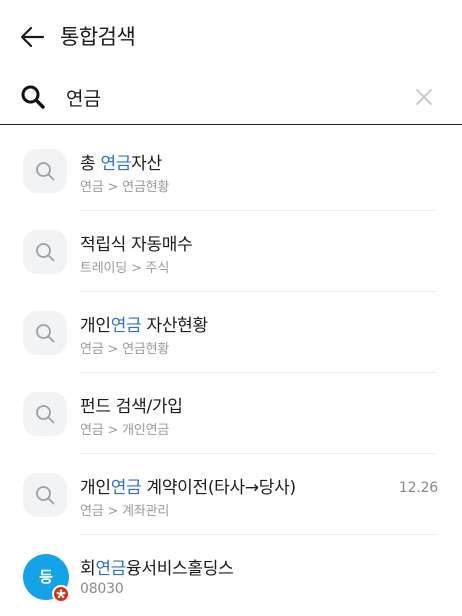  I want to click on result-title: 개인연금 계약이전(타사→당사), so click(188, 488).